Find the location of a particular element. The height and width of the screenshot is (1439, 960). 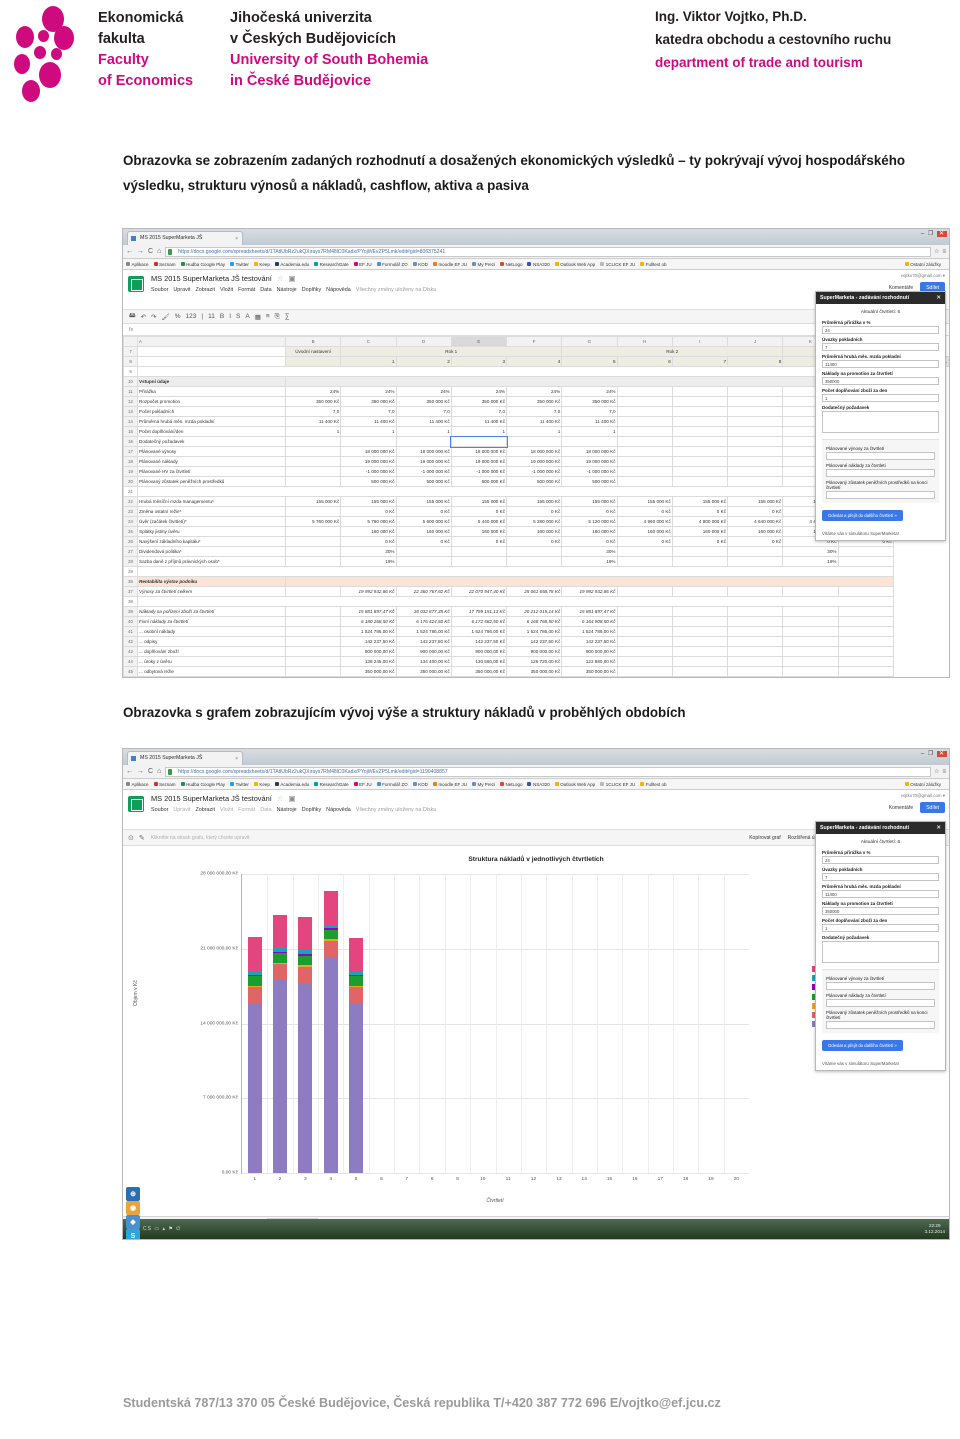

column-header-J: J is located at coordinates (755, 341).